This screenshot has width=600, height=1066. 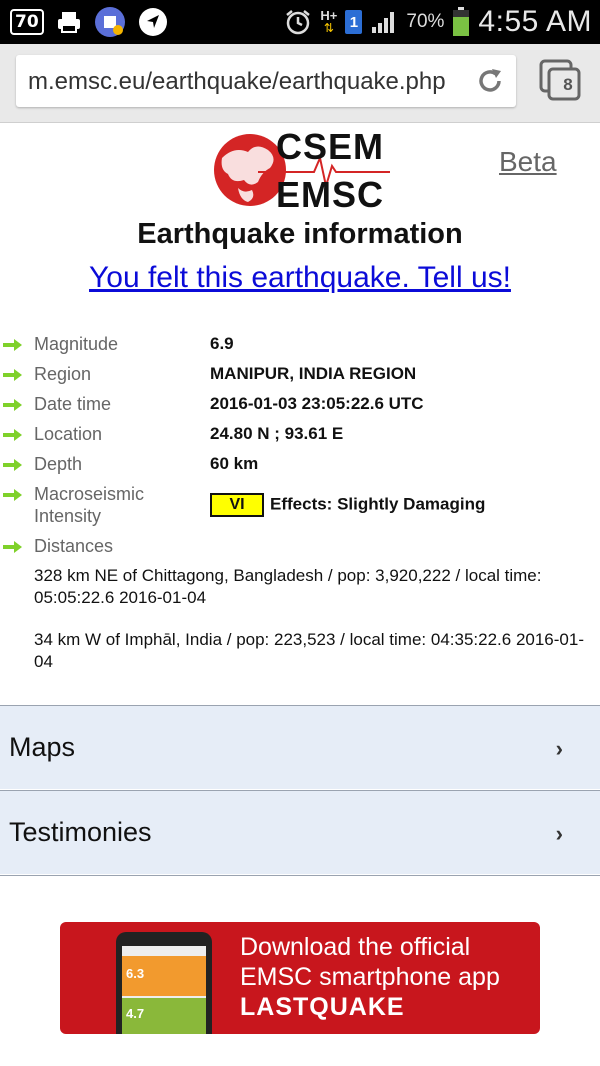 What do you see at coordinates (63, 374) in the screenshot?
I see `region-label: Region` at bounding box center [63, 374].